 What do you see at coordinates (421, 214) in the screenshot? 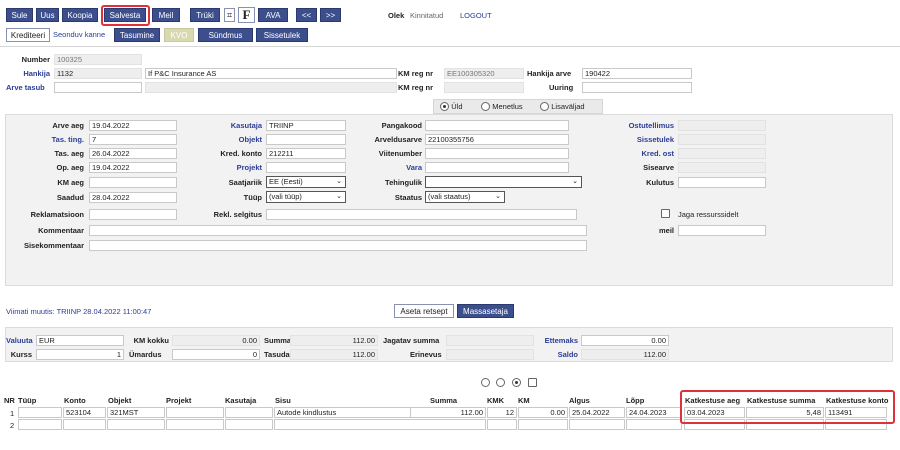
I see `rekl-selgitus-field` at bounding box center [421, 214].